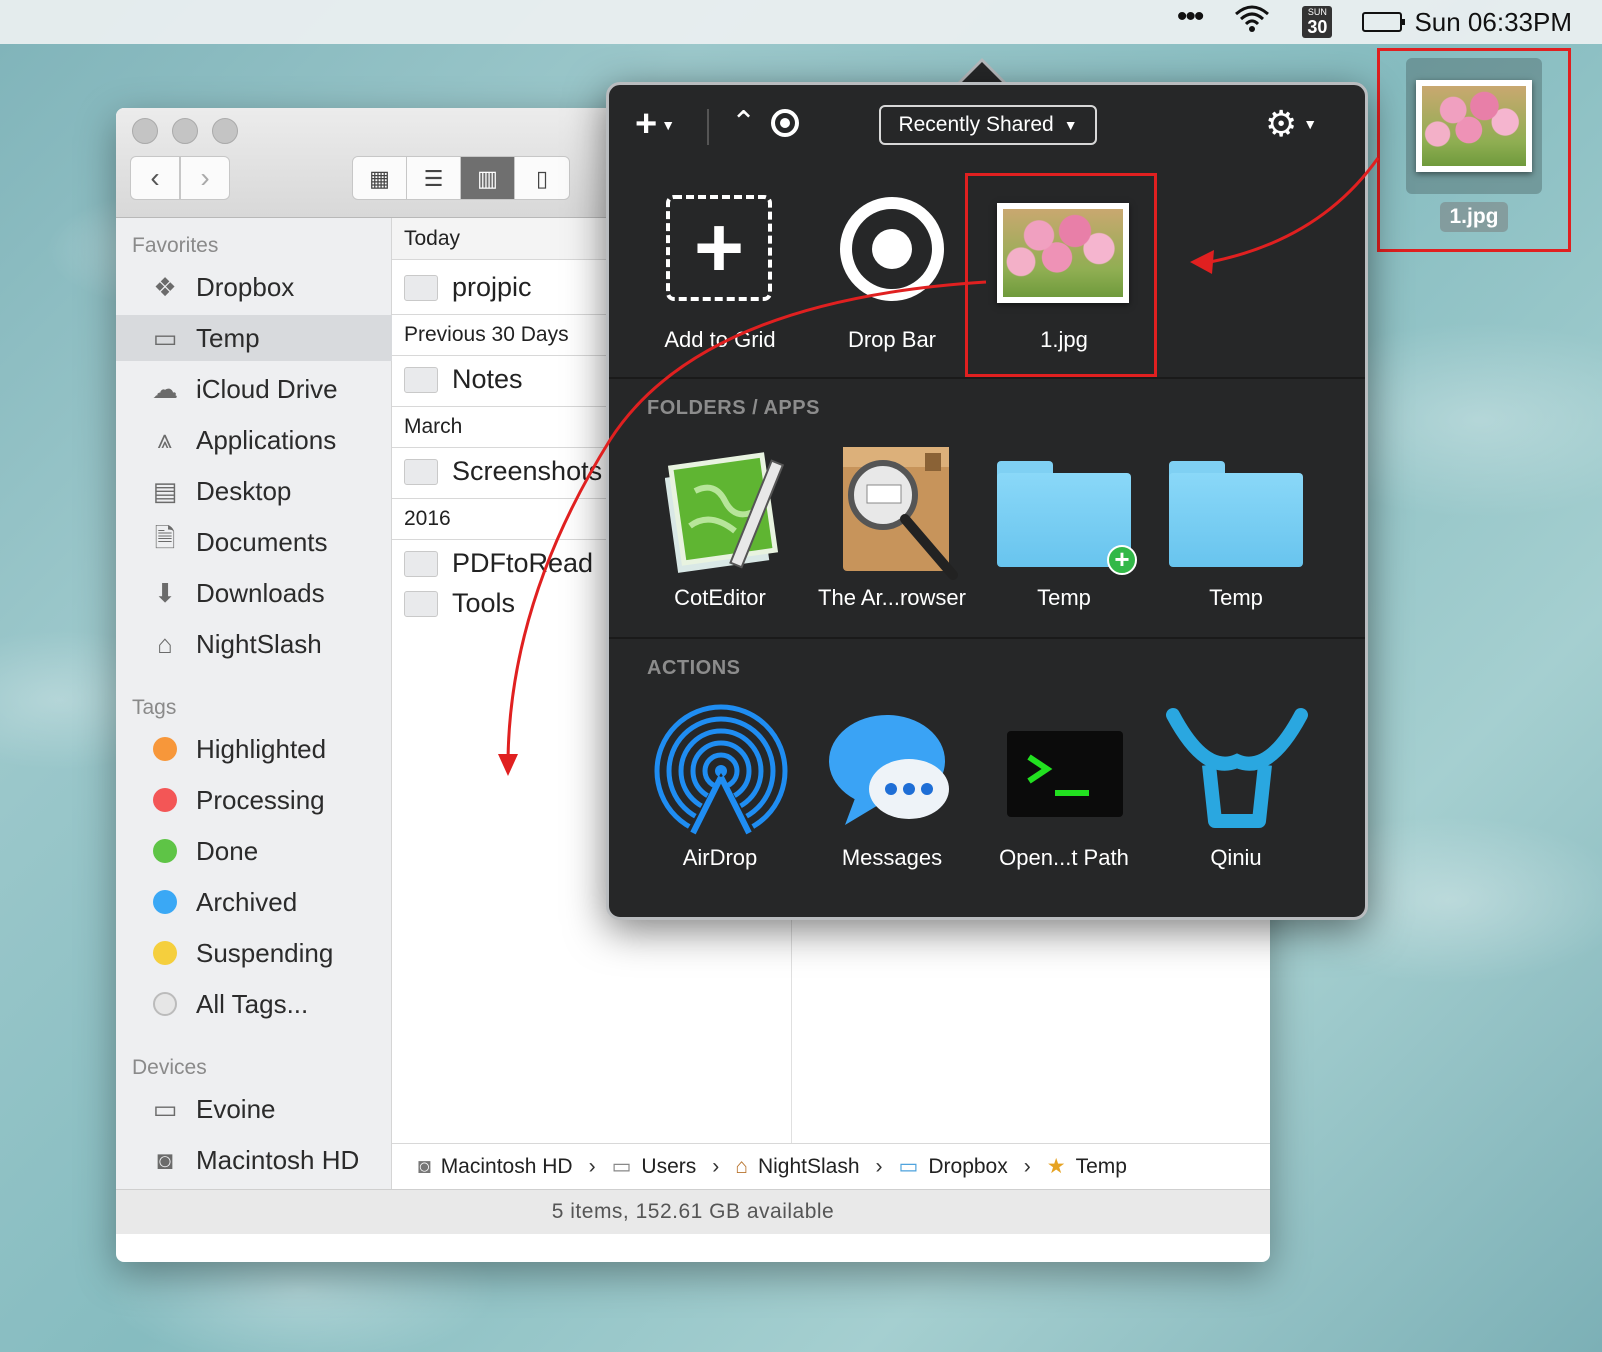  I want to click on popover-toolbar: + ▼ ⌃ Recently Shared ▼ ⚙ ▼, so click(987, 127).